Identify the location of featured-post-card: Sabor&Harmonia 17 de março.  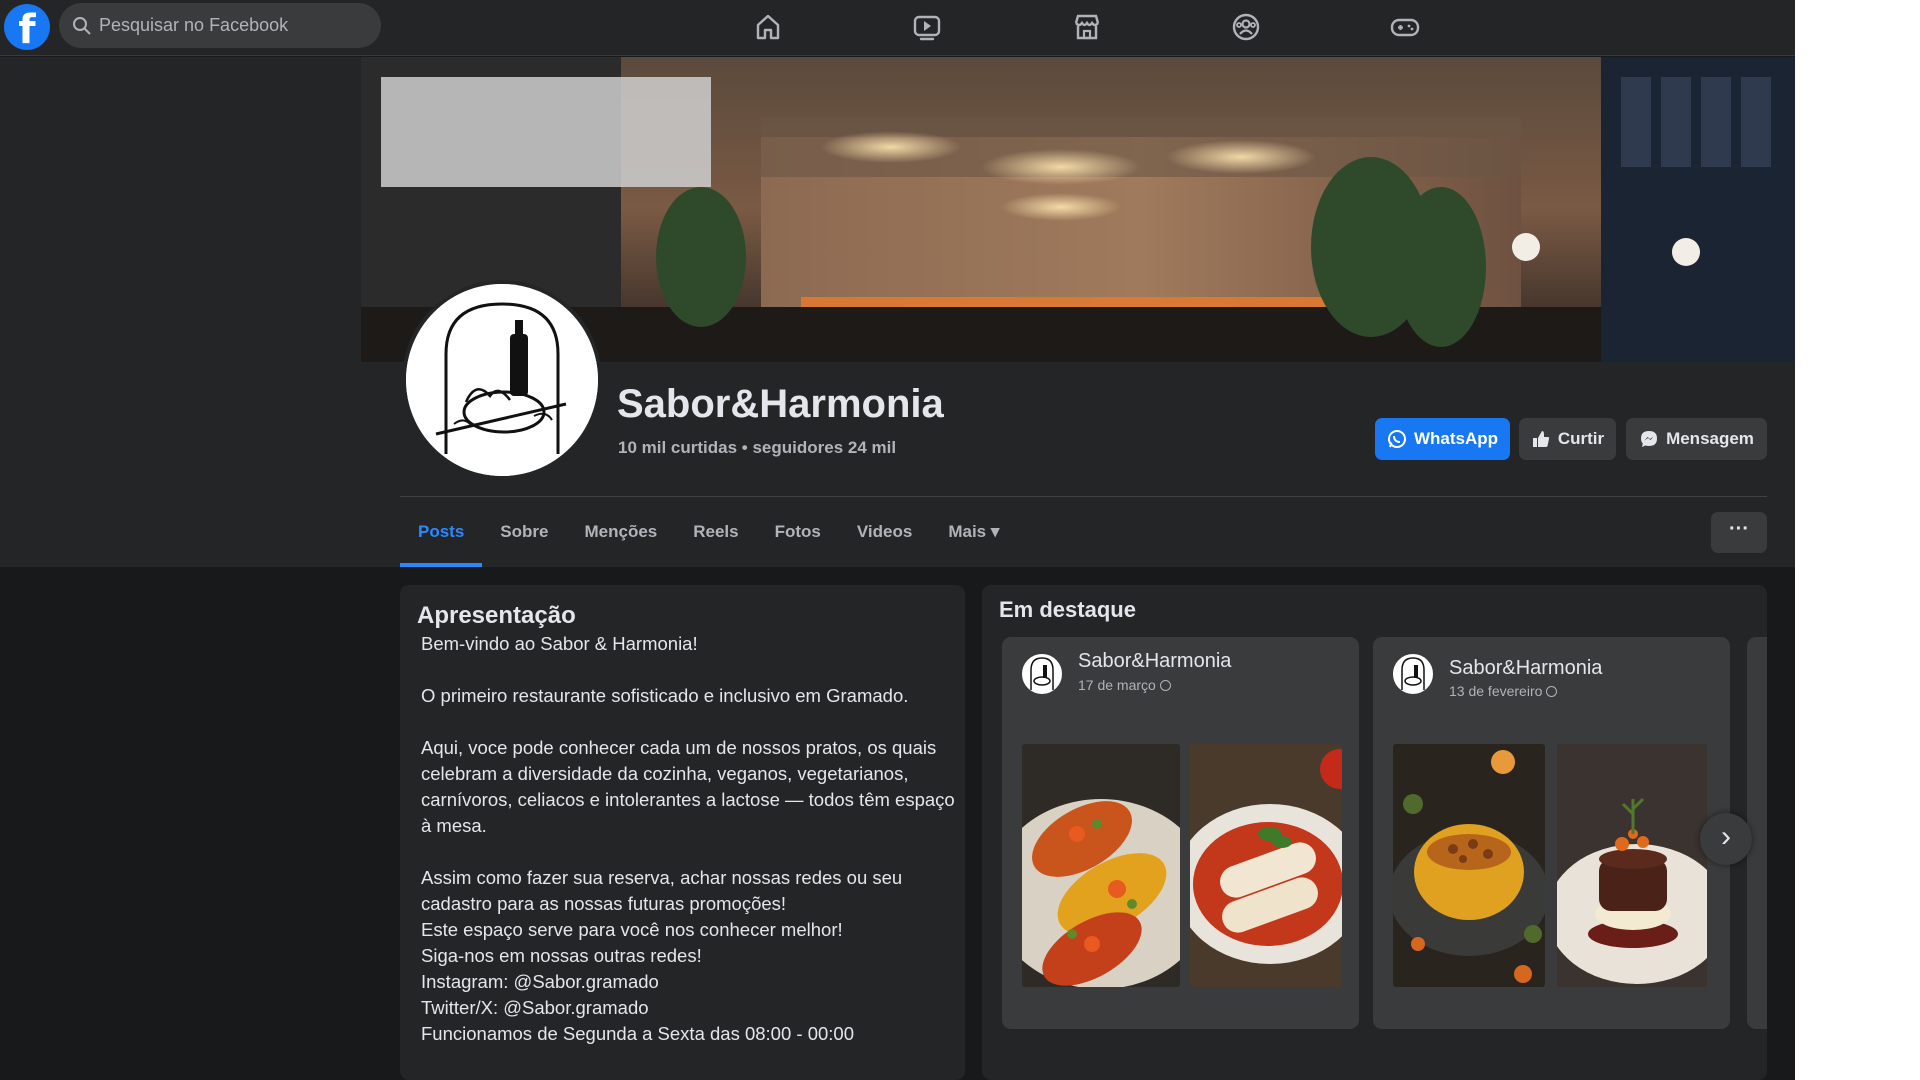
(1180, 833).